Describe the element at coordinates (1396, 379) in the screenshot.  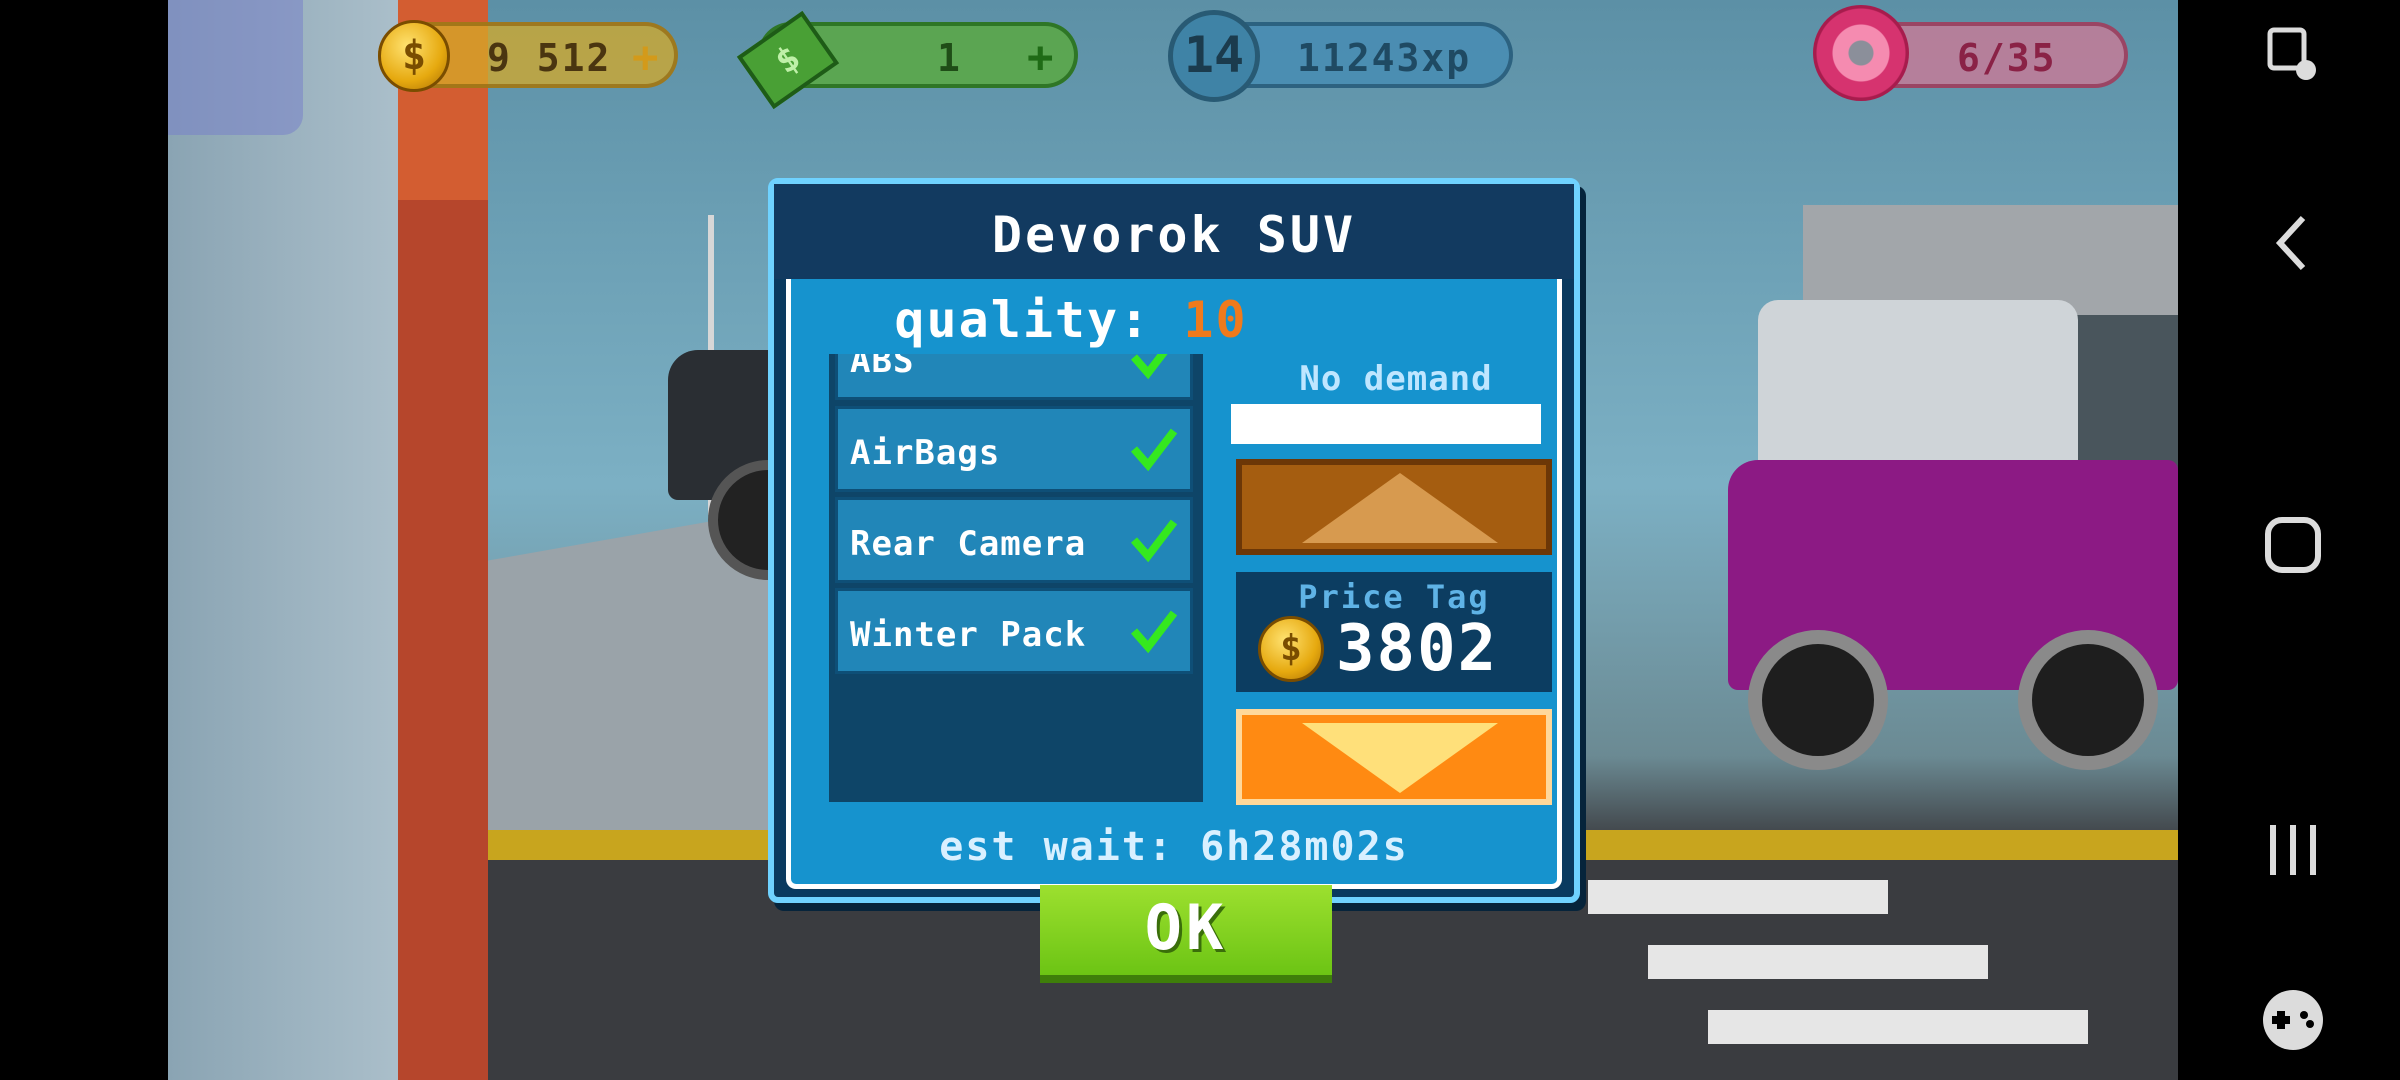
I see `demand-label: No demand` at that location.